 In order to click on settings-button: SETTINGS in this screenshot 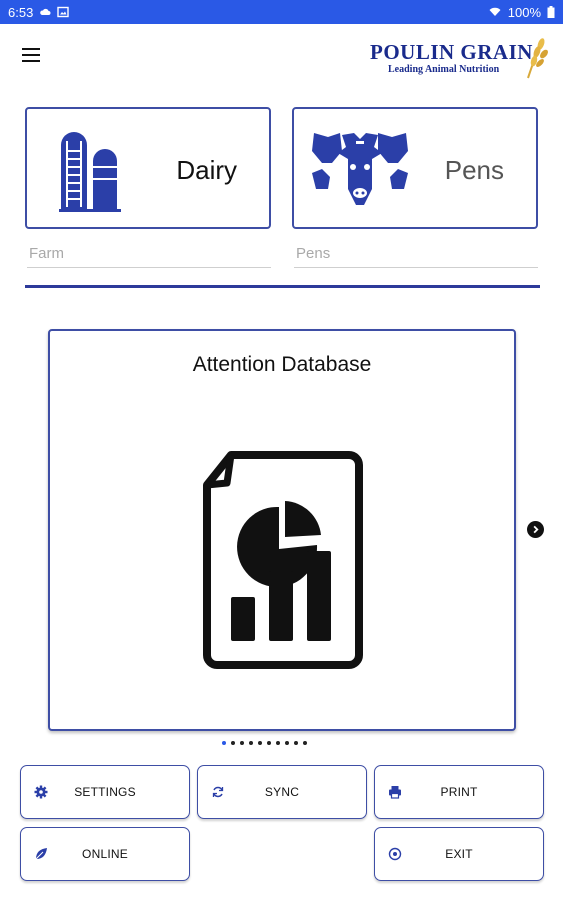, I will do `click(105, 792)`.